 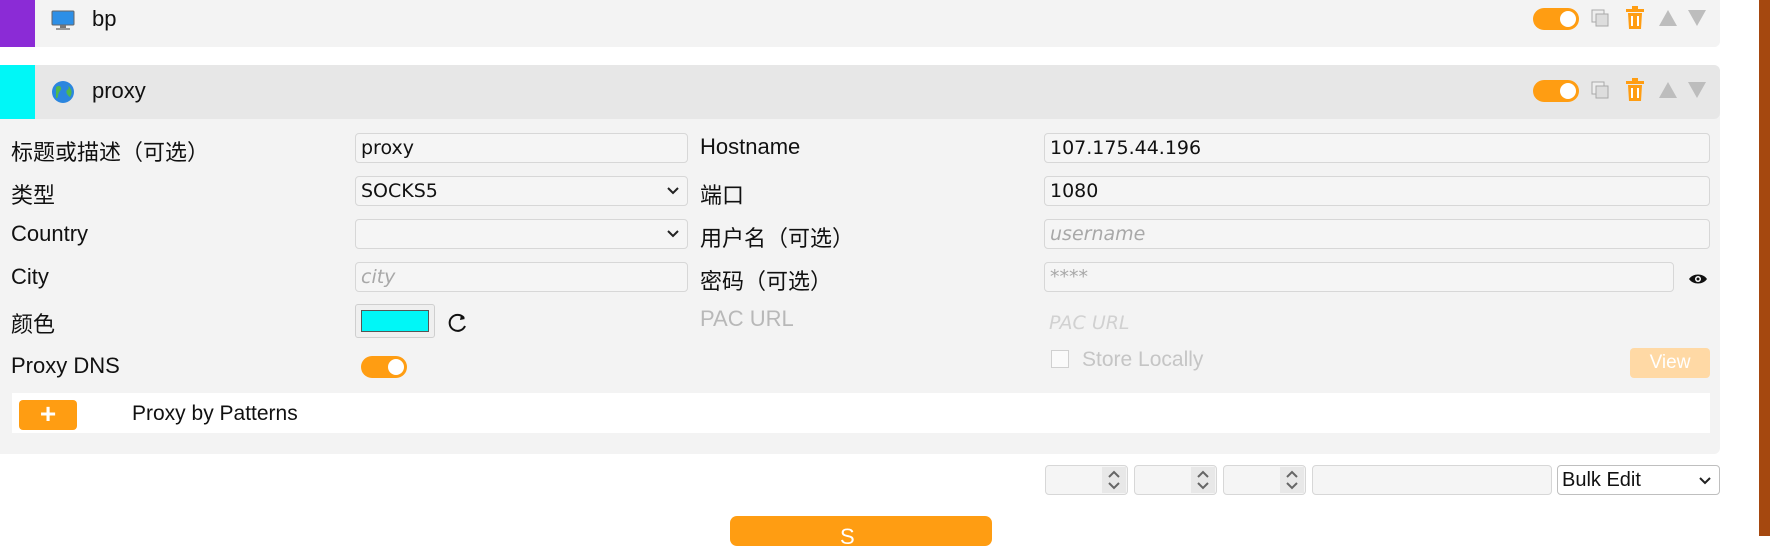 What do you see at coordinates (1698, 279) in the screenshot?
I see `eye-icon` at bounding box center [1698, 279].